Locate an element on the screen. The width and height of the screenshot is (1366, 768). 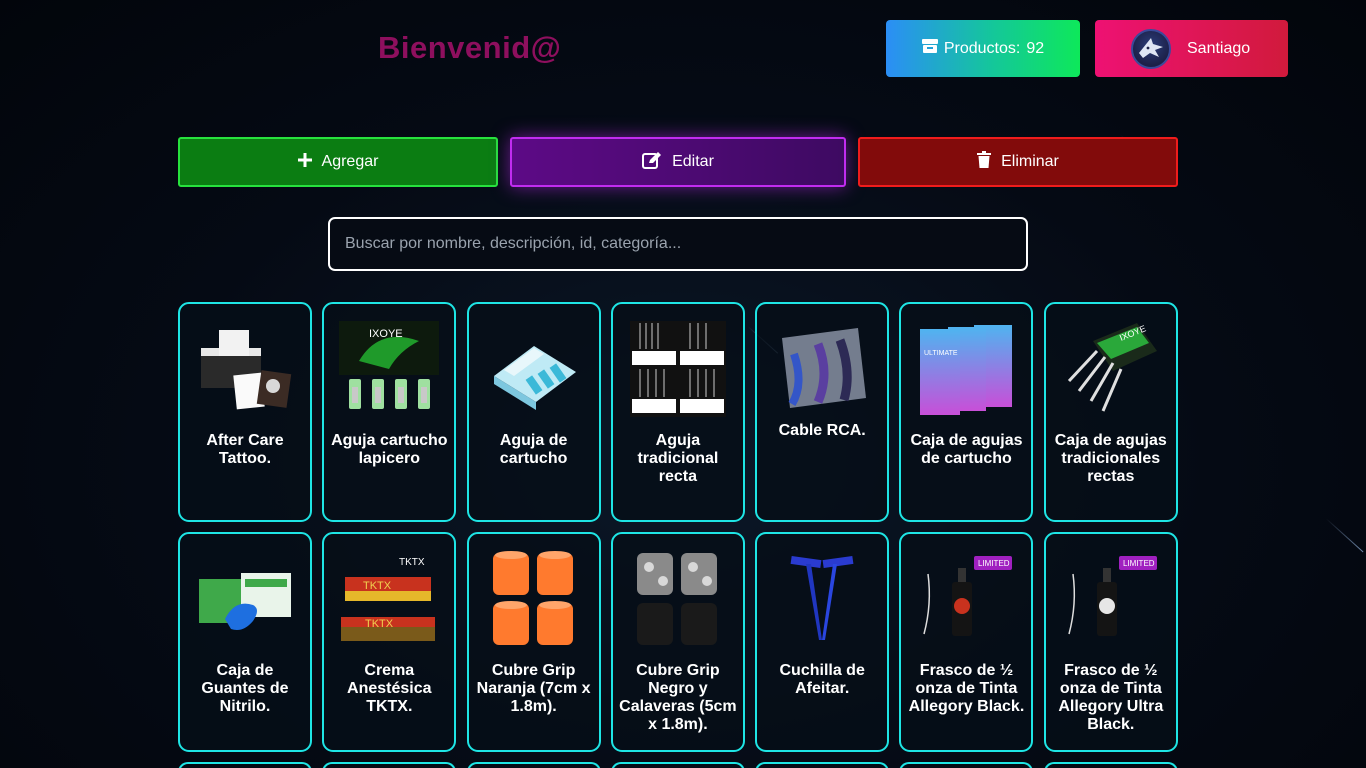
needle-box-image: IXOYE is located at coordinates (1111, 369).